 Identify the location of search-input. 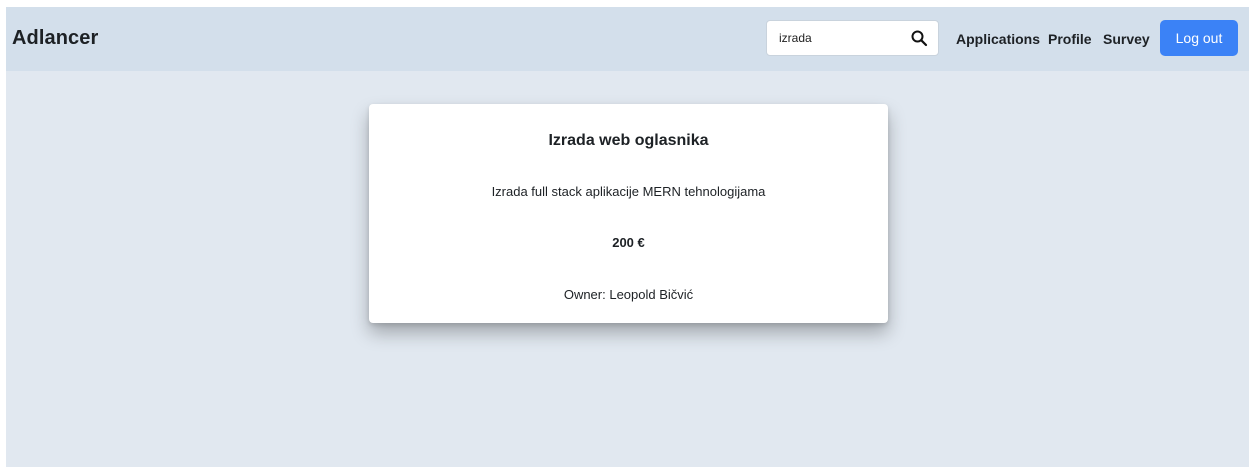
(832, 38).